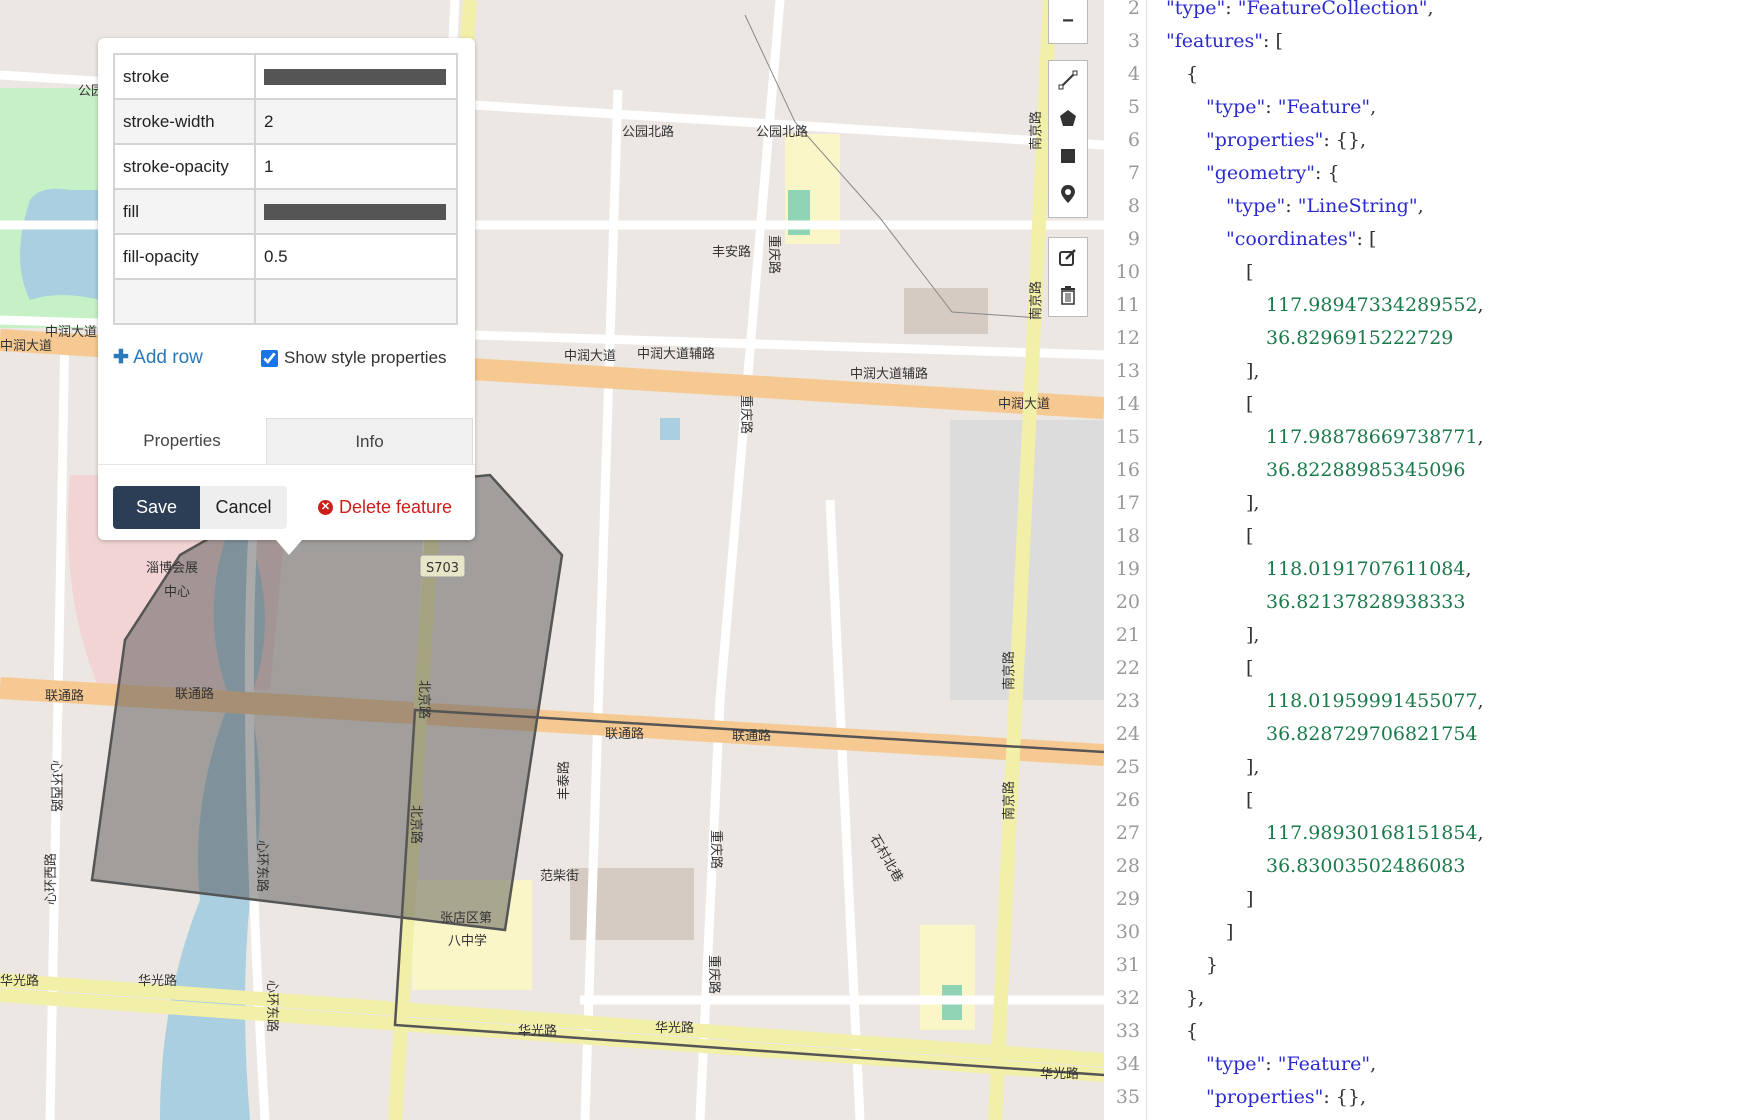 This screenshot has height=1120, width=1738. I want to click on add-row-button: ✚ Add row, so click(158, 358).